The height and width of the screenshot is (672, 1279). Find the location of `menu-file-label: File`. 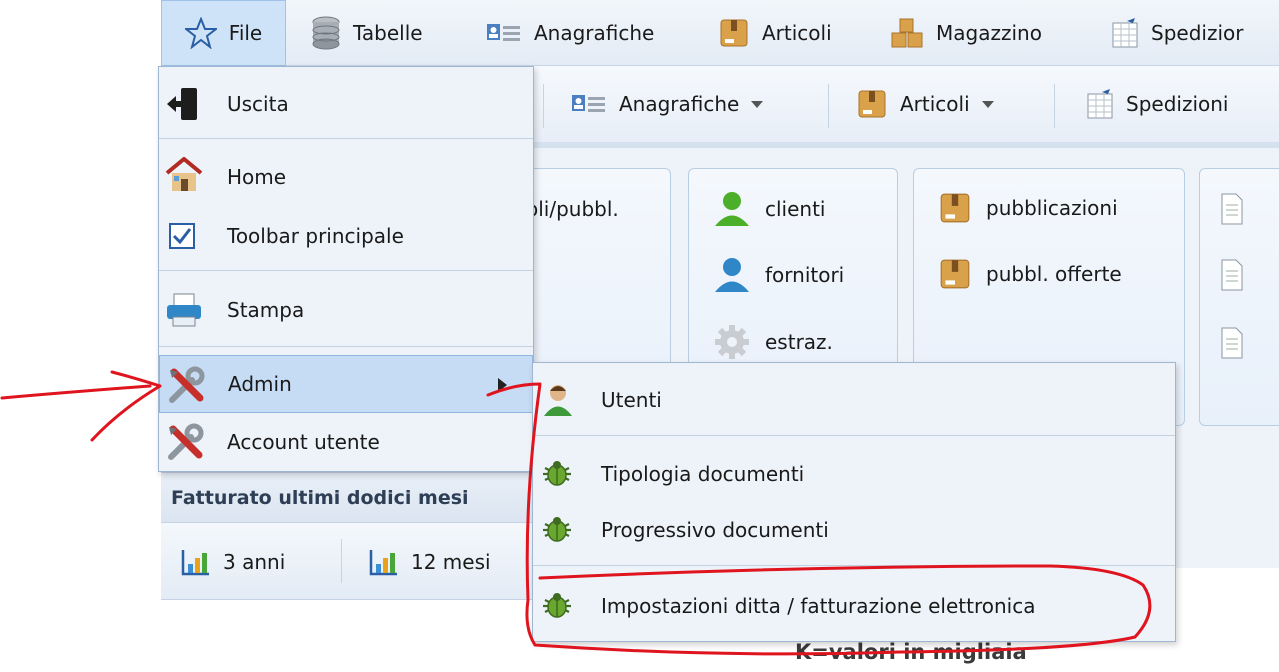

menu-file-label: File is located at coordinates (245, 33).